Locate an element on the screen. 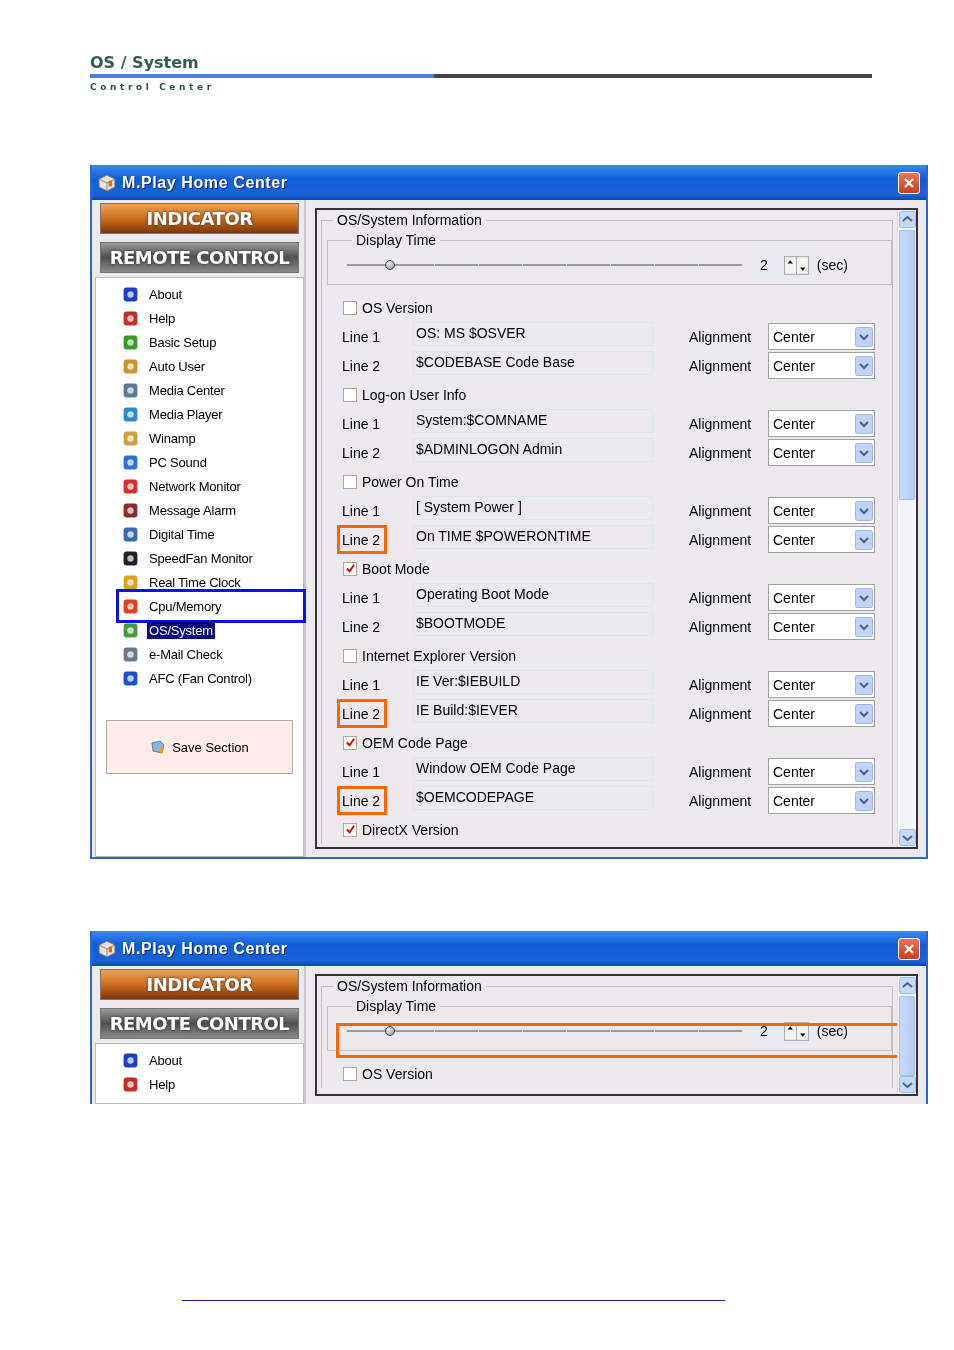 The image size is (954, 1350). unit-label: (sec) is located at coordinates (832, 1031).